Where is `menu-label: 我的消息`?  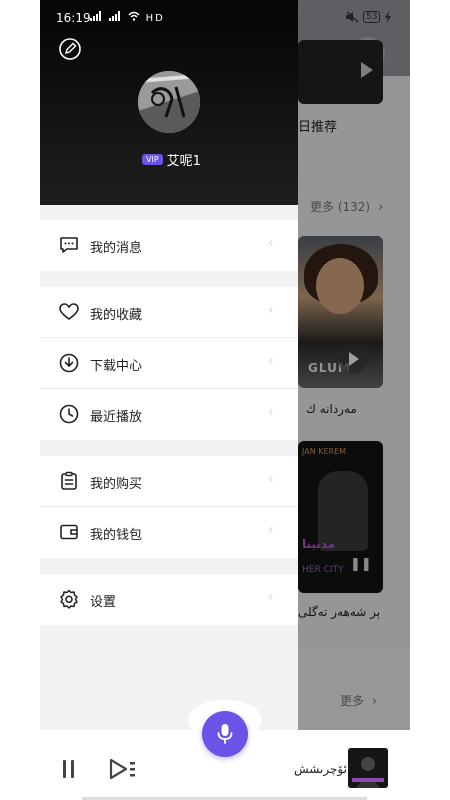 menu-label: 我的消息 is located at coordinates (116, 248).